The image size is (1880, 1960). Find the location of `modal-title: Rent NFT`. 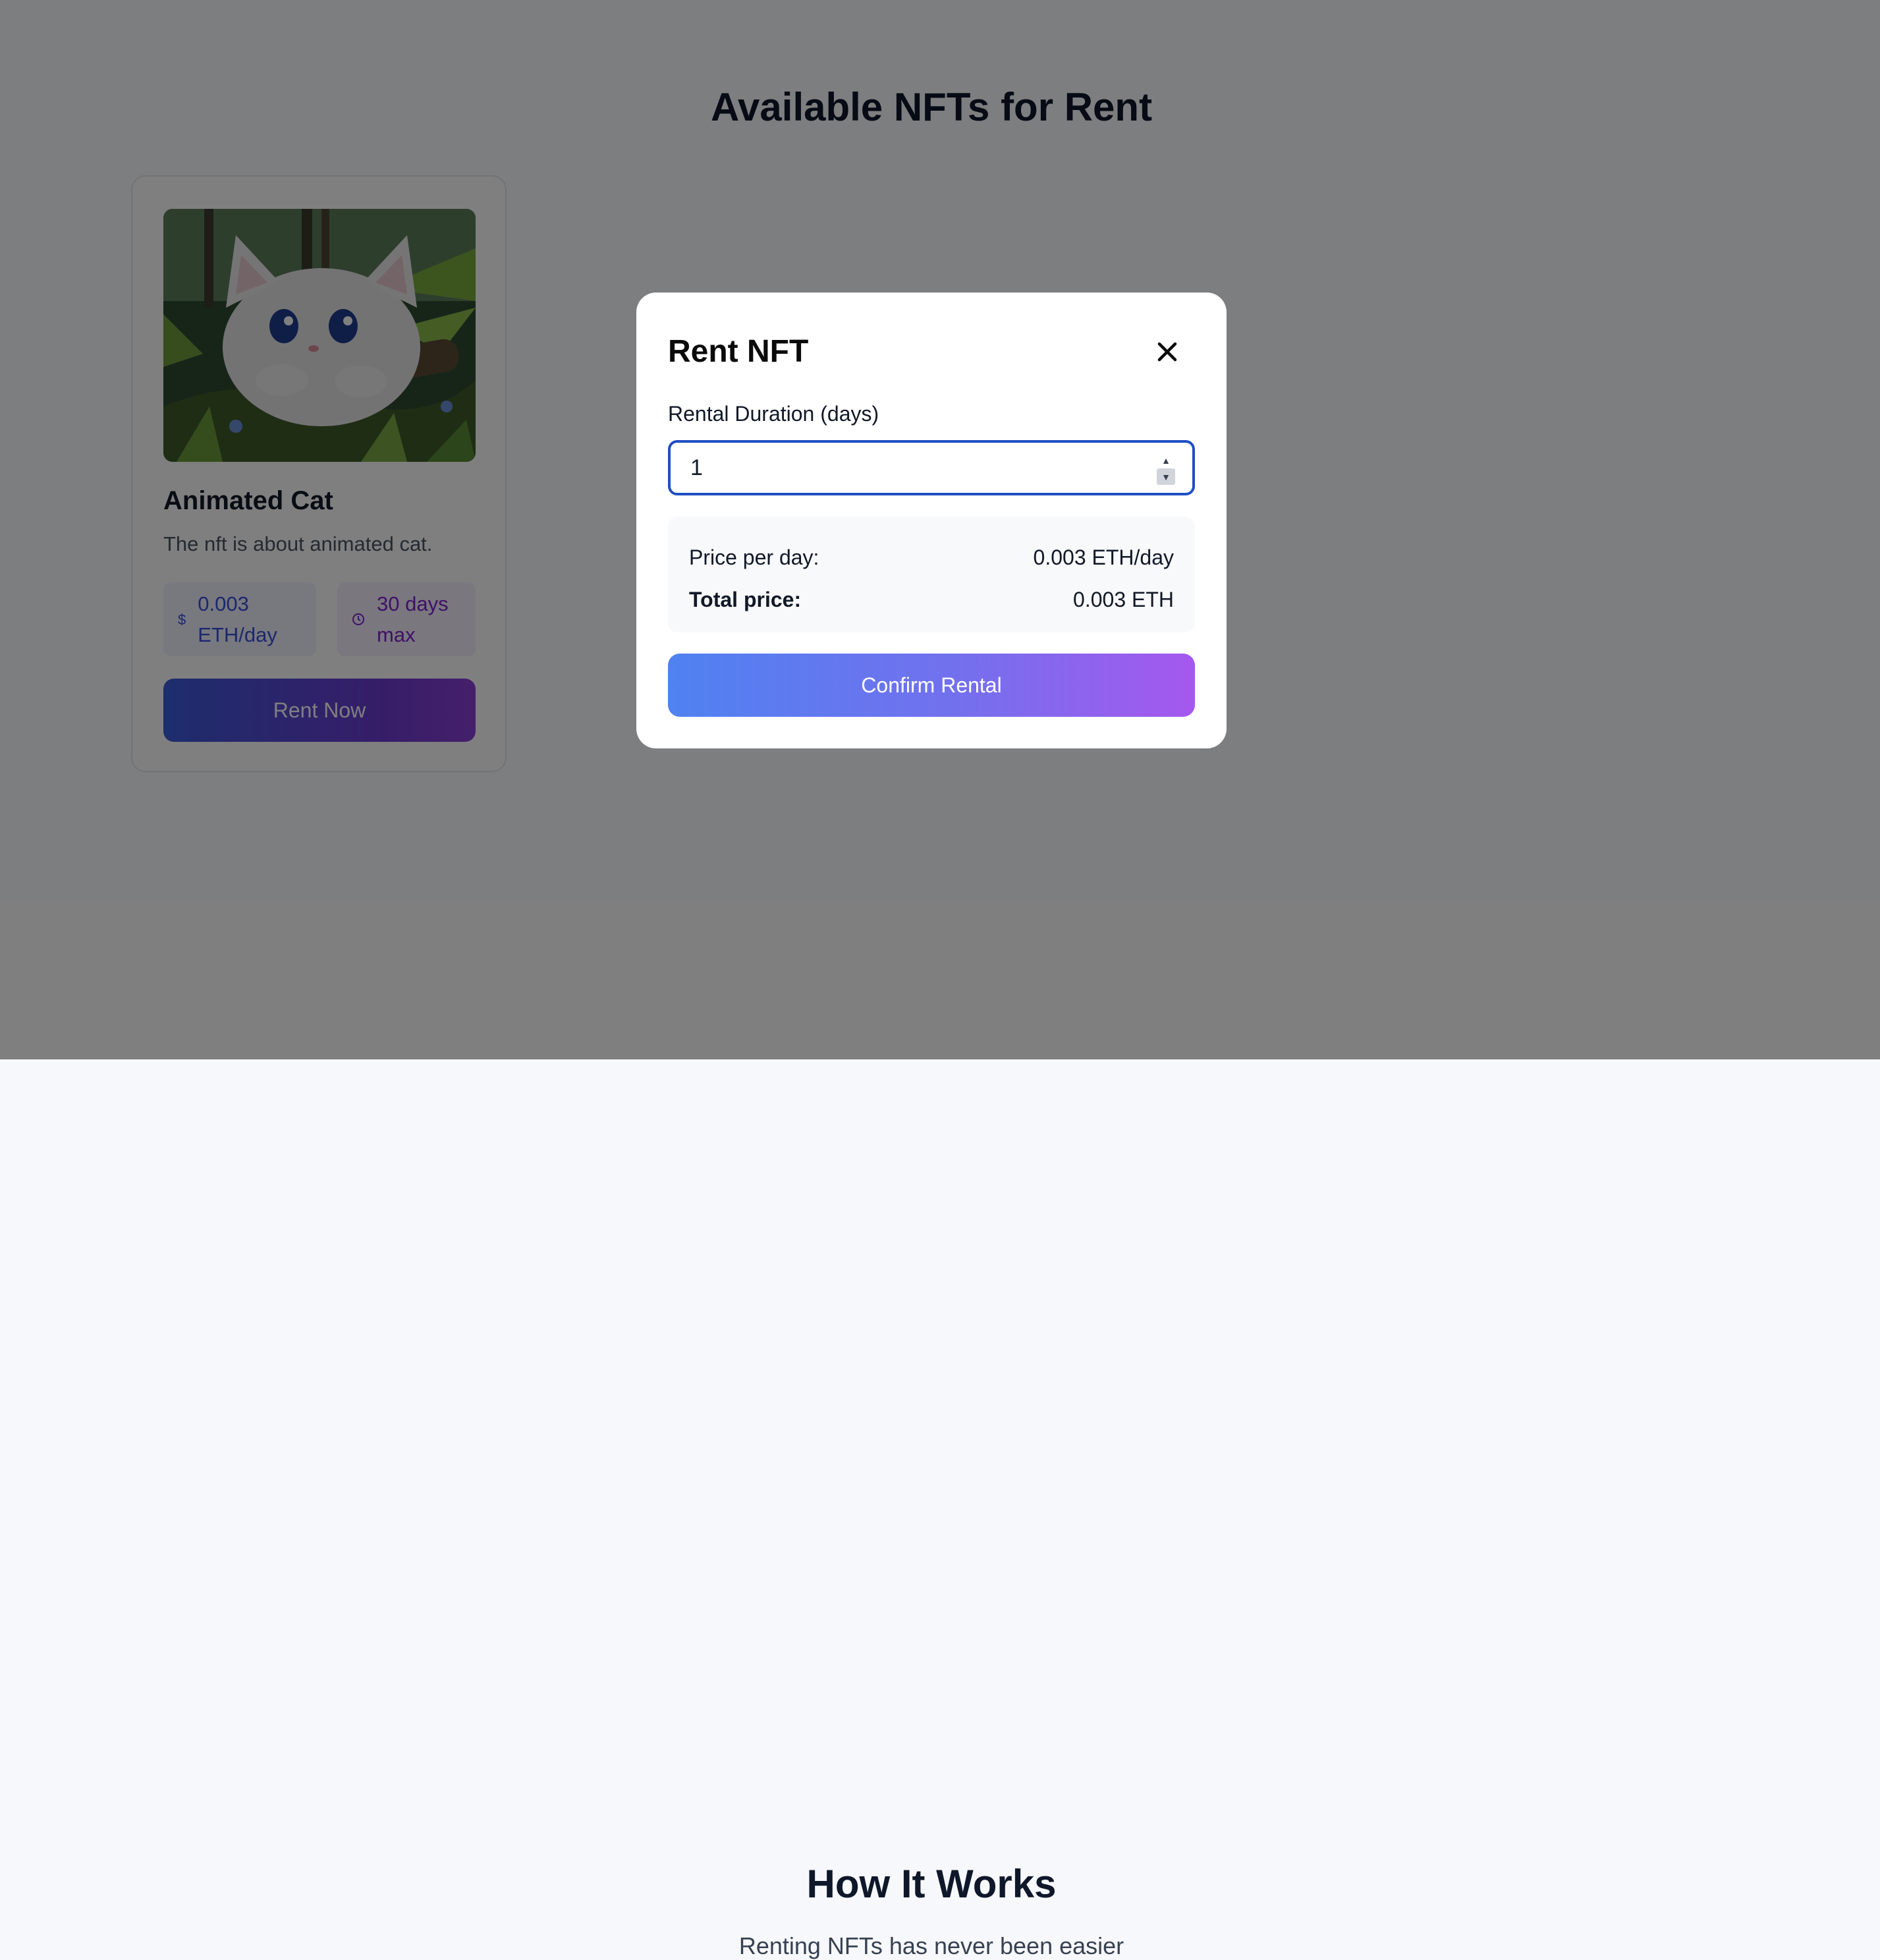

modal-title: Rent NFT is located at coordinates (738, 351).